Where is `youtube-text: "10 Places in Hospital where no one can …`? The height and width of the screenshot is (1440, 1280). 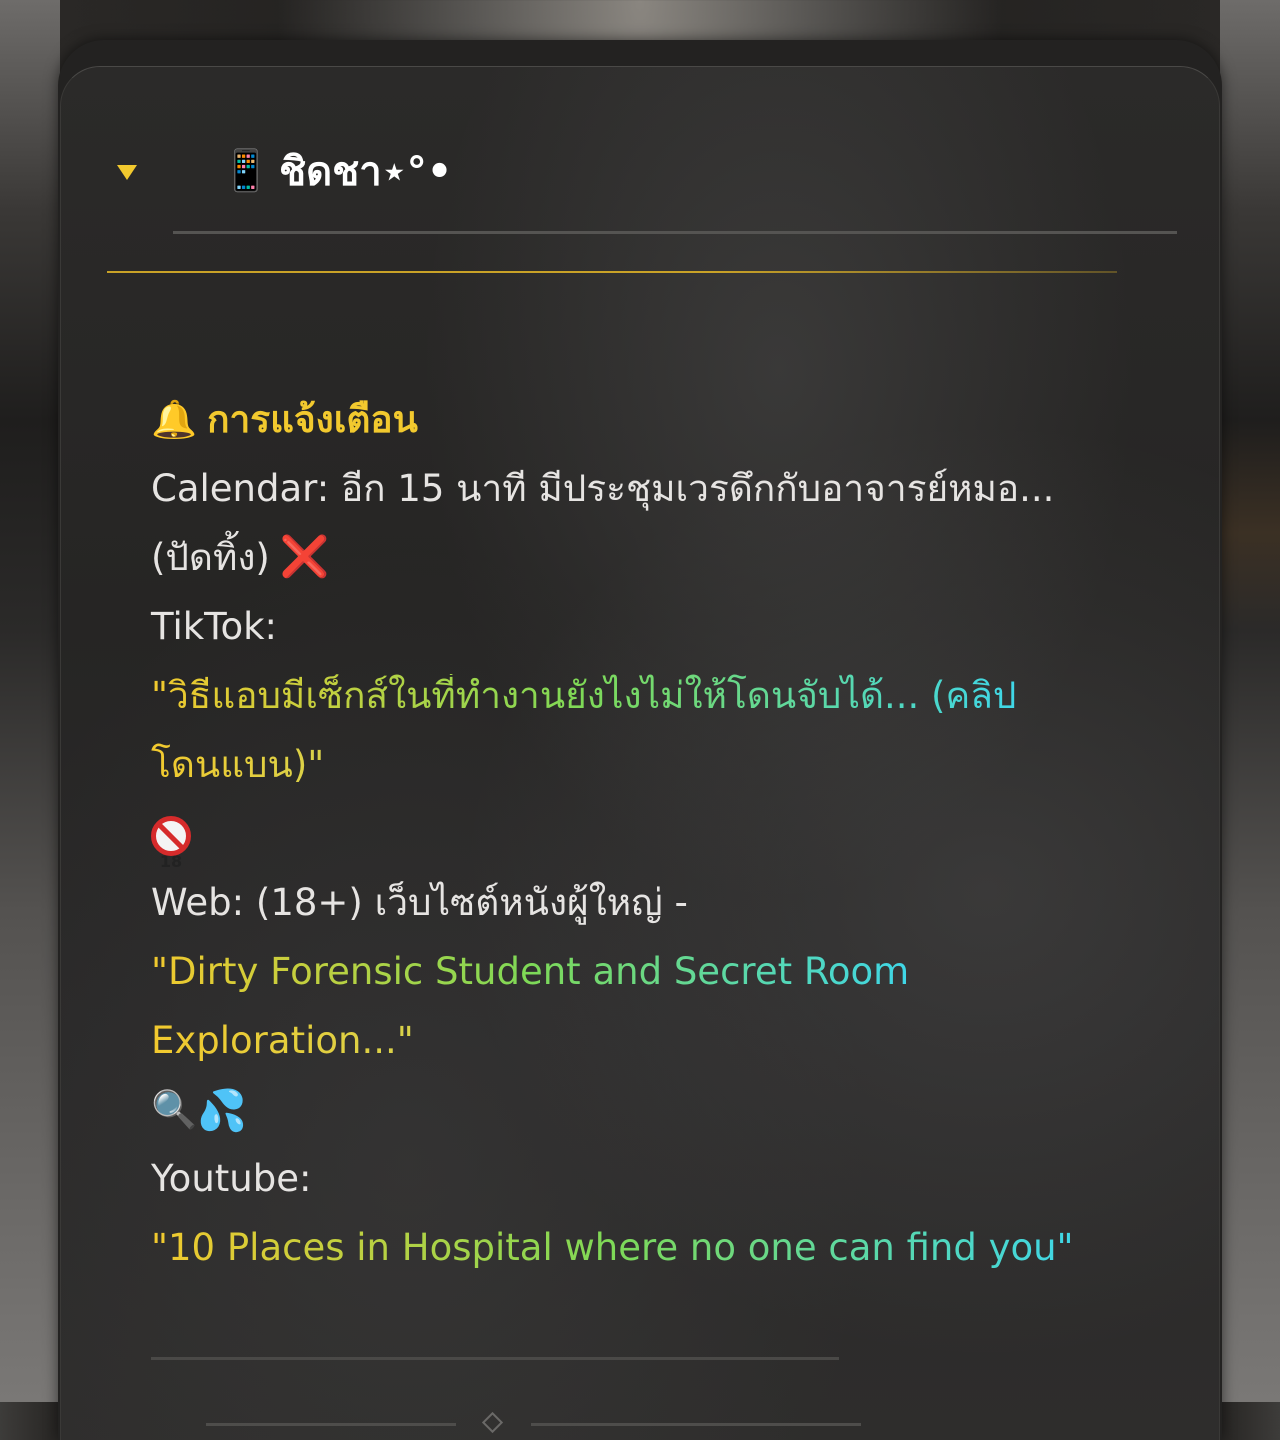 youtube-text: "10 Places in Hospital where no one can … is located at coordinates (612, 1247).